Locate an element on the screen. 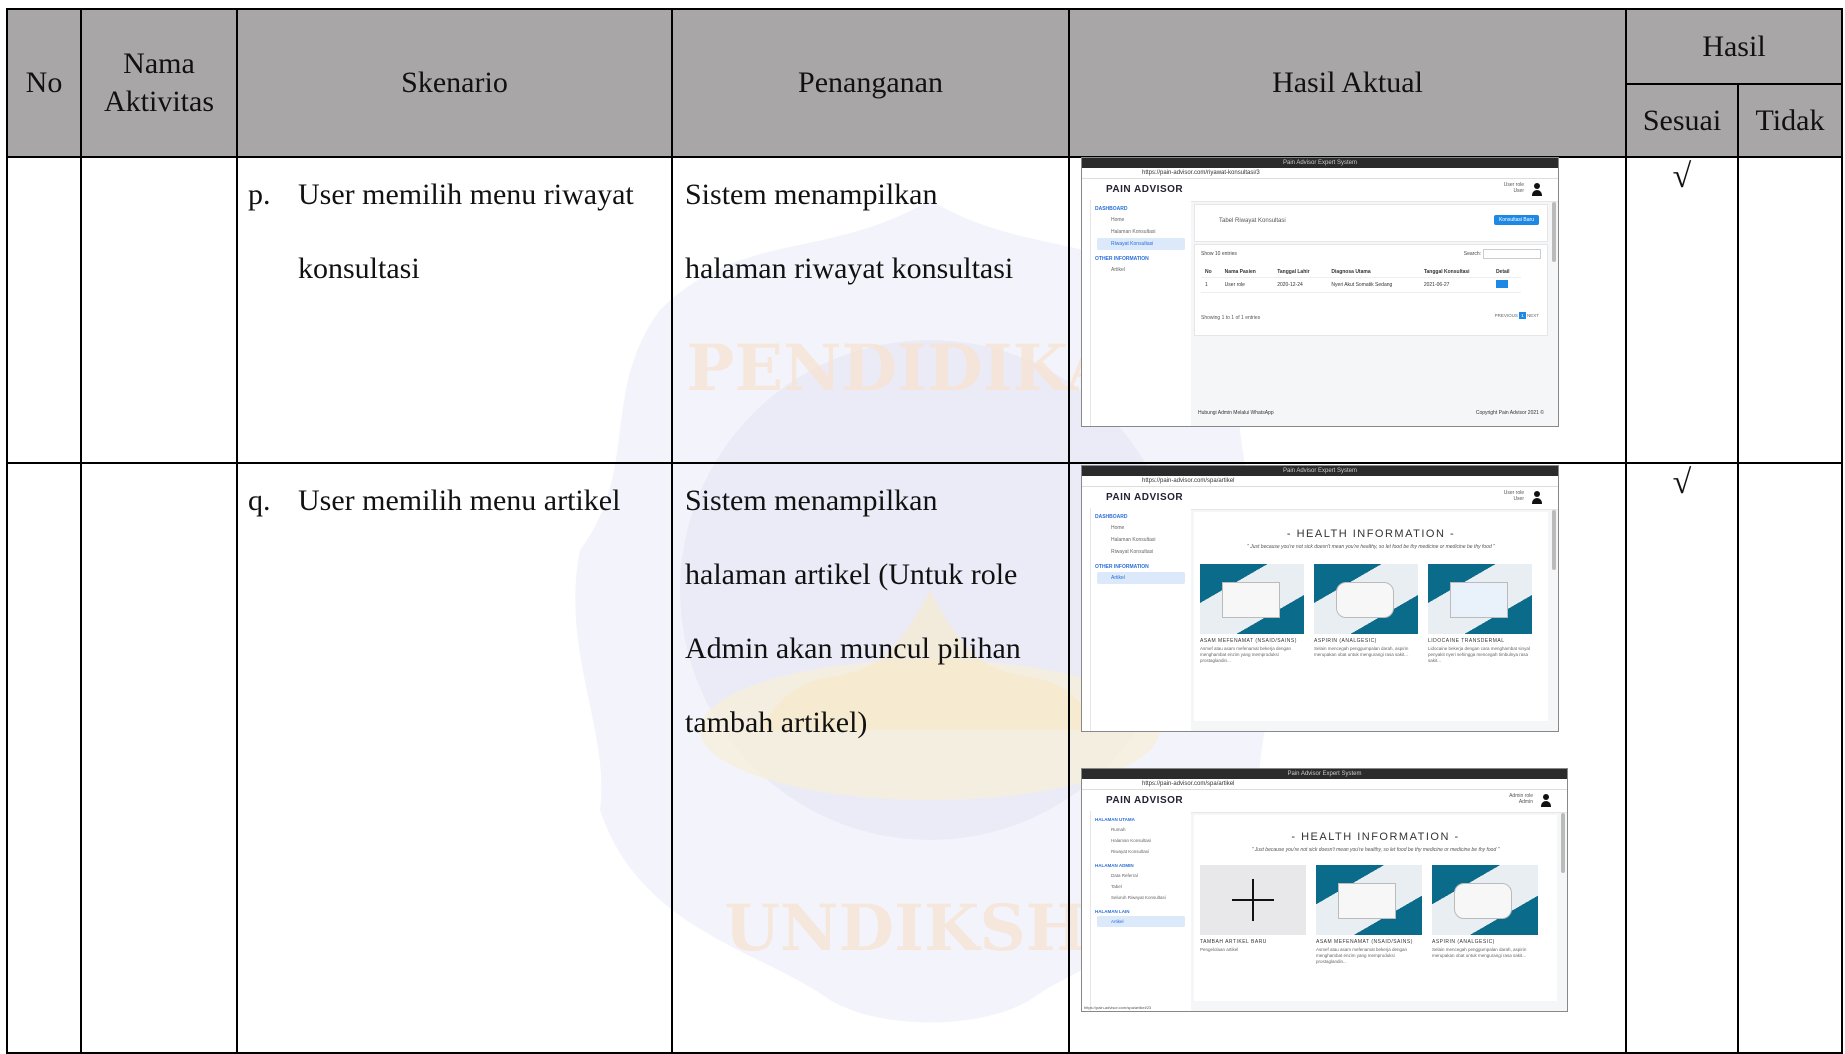  user-label: Admin role Admin is located at coordinates (1521, 799).